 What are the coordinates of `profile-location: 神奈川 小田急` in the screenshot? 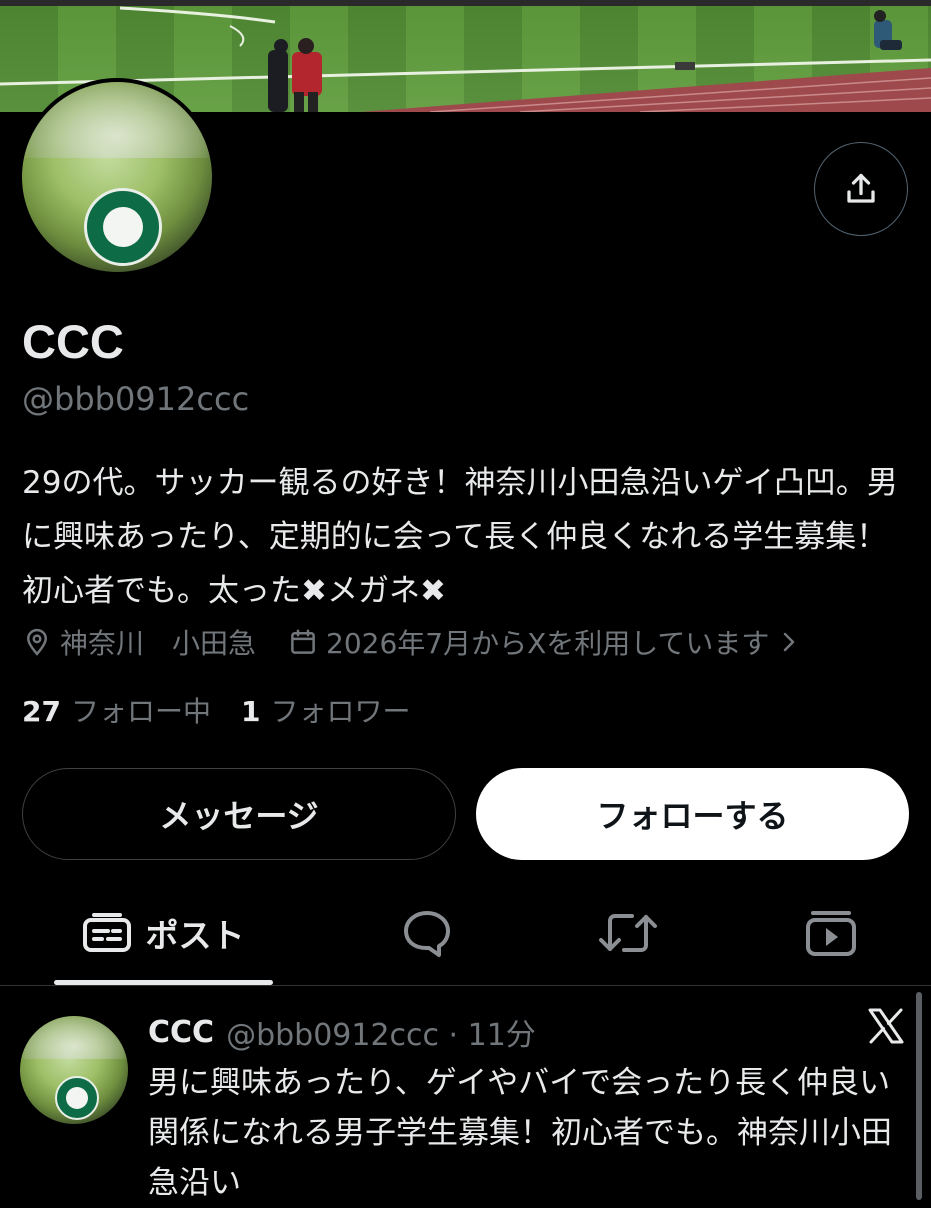 It's located at (158, 643).